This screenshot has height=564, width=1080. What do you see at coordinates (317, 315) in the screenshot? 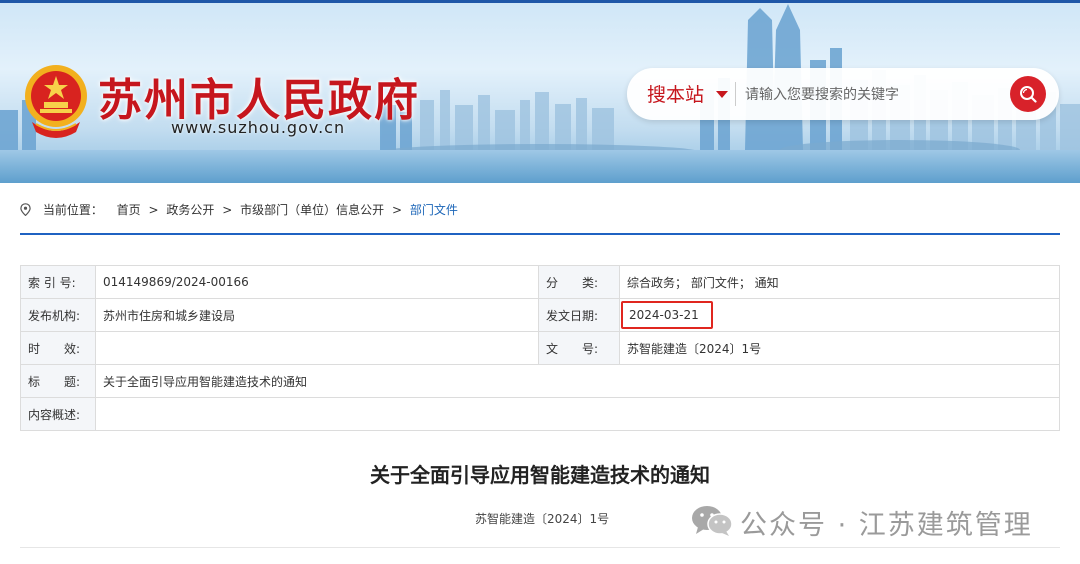
I see `publisher-value: 苏州市住房和城乡建设局` at bounding box center [317, 315].